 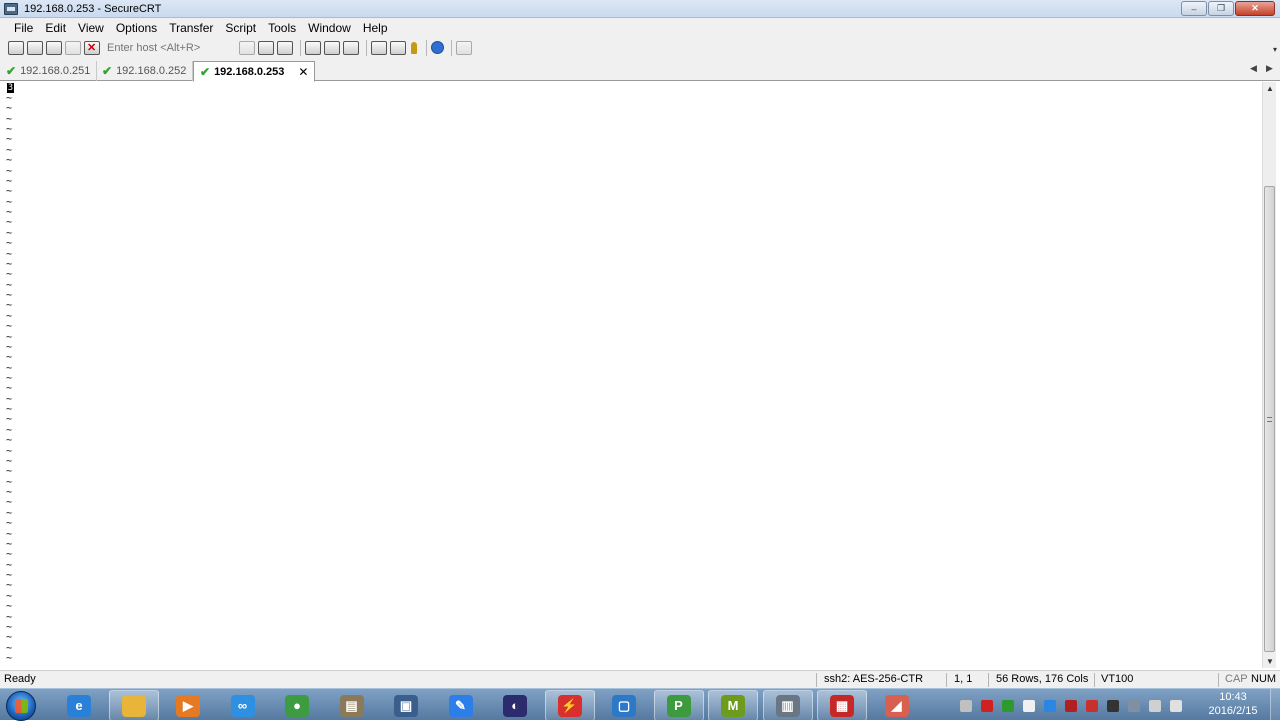 I want to click on find-icon, so click(x=285, y=47).